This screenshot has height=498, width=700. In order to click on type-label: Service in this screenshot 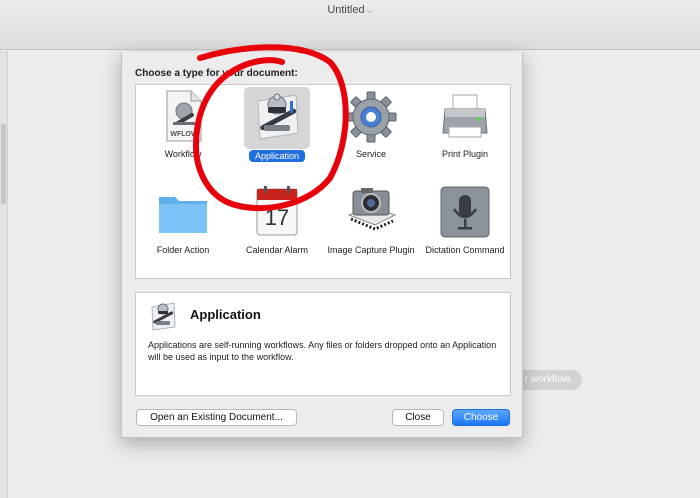, I will do `click(370, 154)`.